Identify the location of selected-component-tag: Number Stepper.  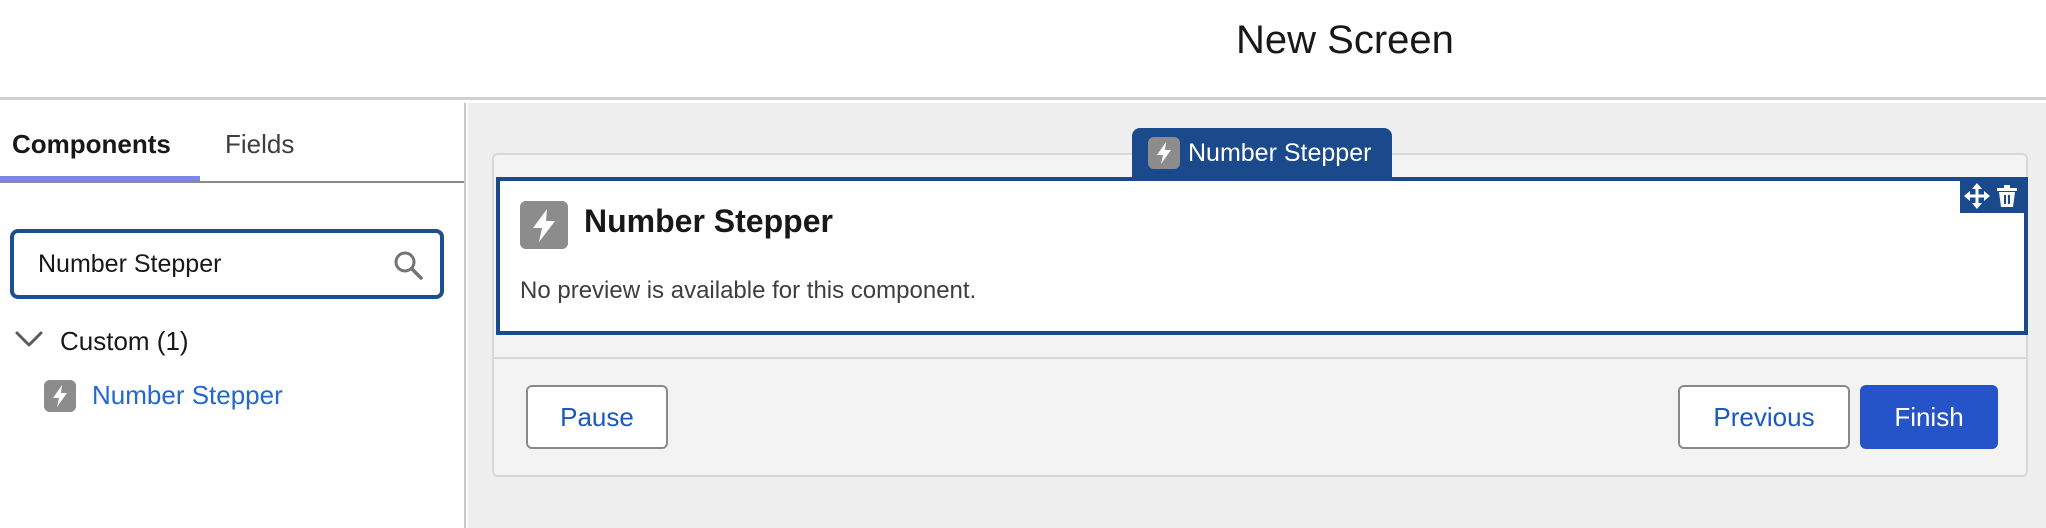
(1262, 154).